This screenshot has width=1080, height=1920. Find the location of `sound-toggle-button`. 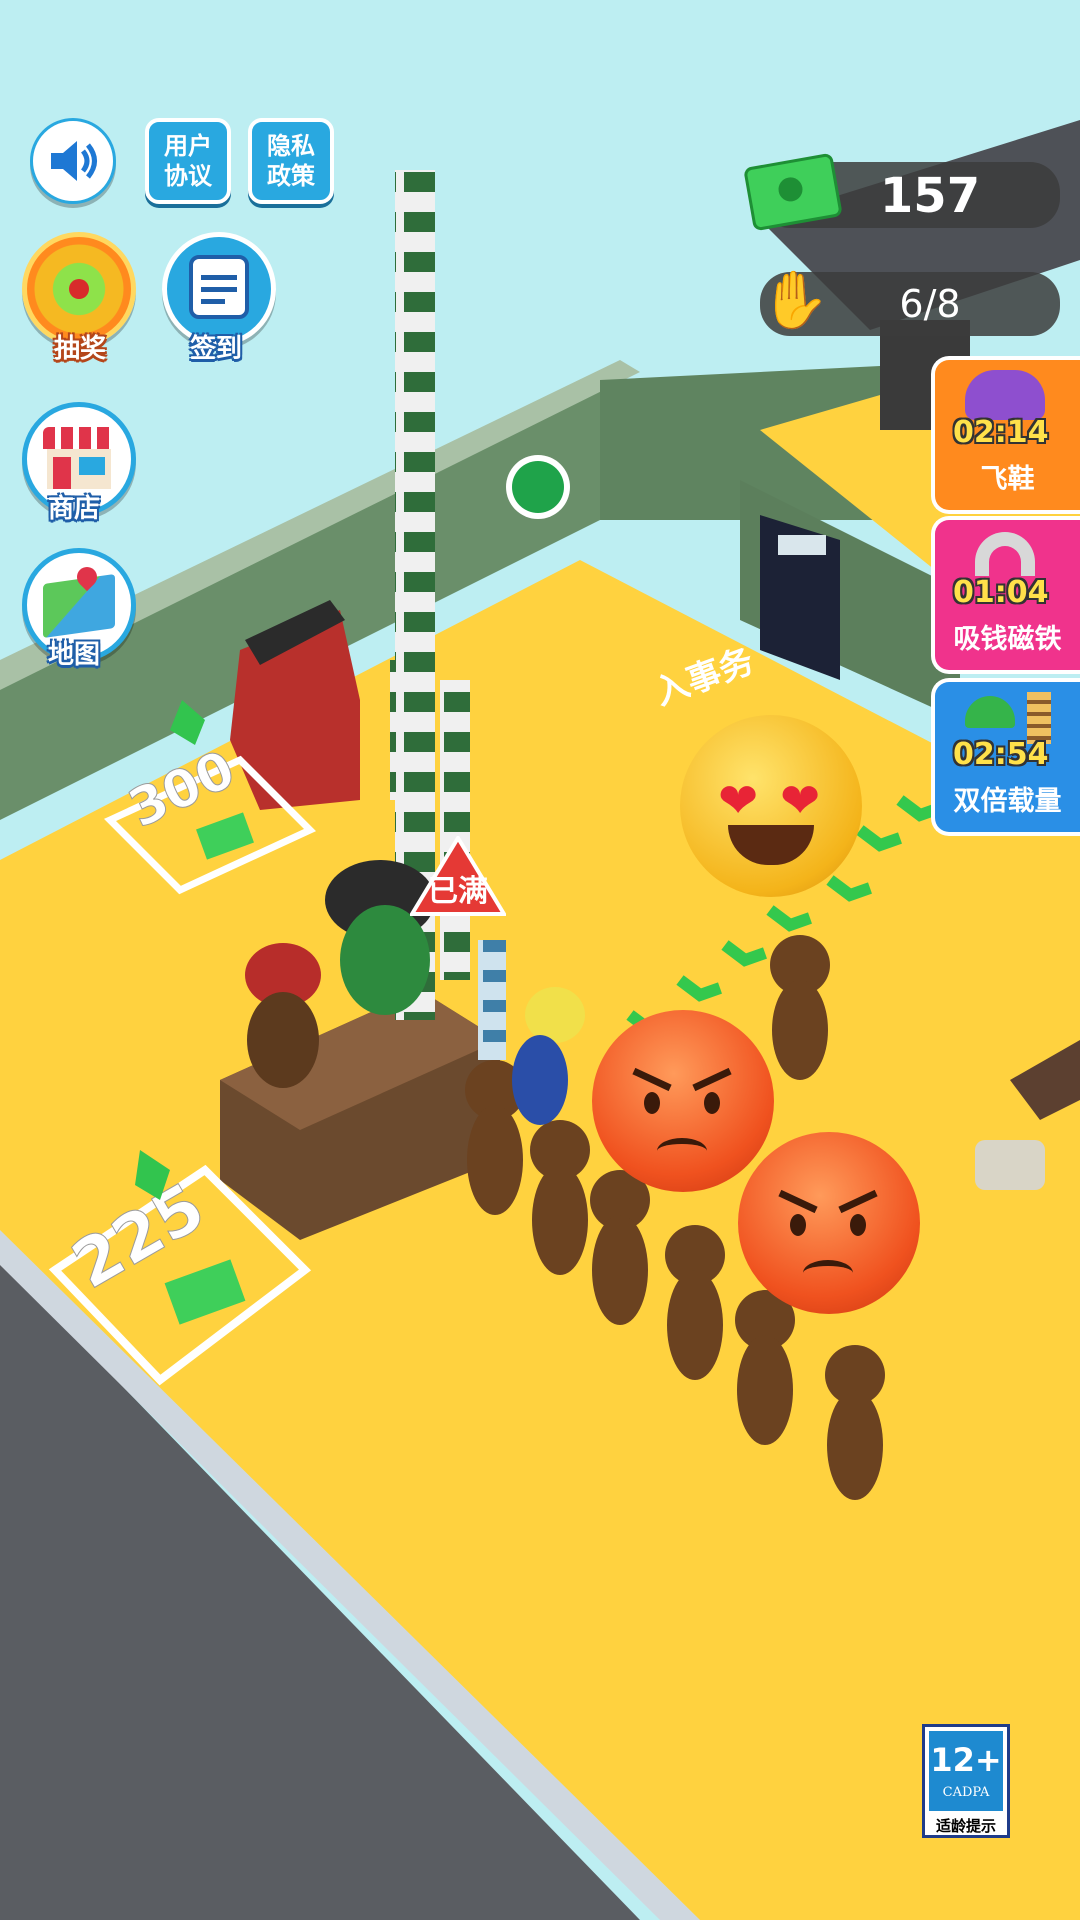

sound-toggle-button is located at coordinates (73, 161).